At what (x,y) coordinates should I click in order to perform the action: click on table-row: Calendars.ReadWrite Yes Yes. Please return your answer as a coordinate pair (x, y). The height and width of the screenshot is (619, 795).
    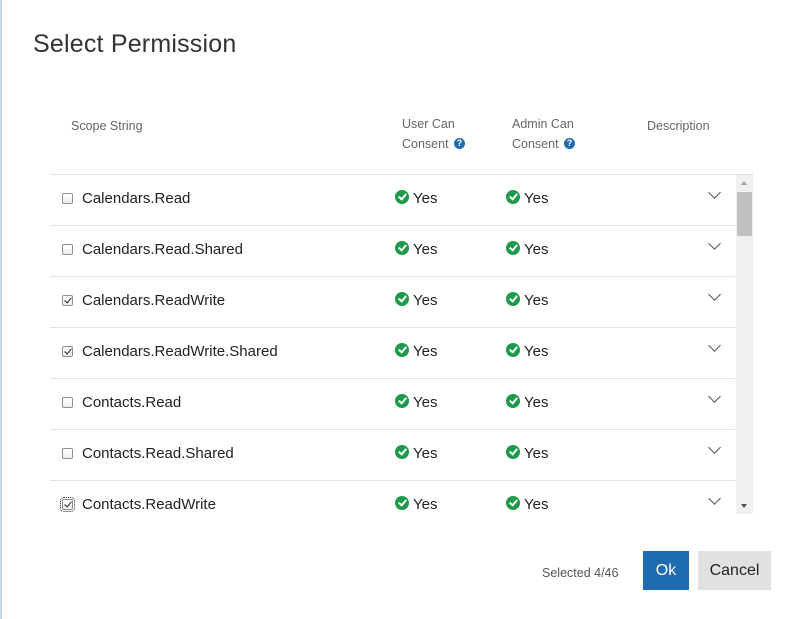
    Looking at the image, I should click on (392, 302).